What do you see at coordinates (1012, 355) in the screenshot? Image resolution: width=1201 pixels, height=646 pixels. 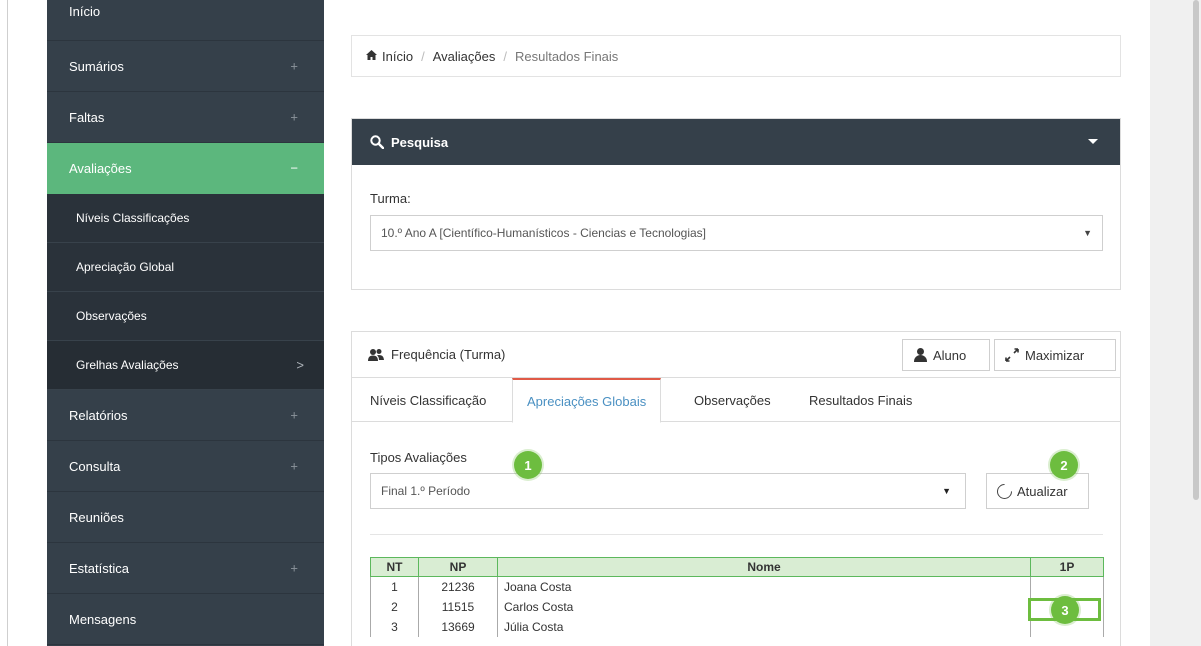 I see `expand-arrows-icon` at bounding box center [1012, 355].